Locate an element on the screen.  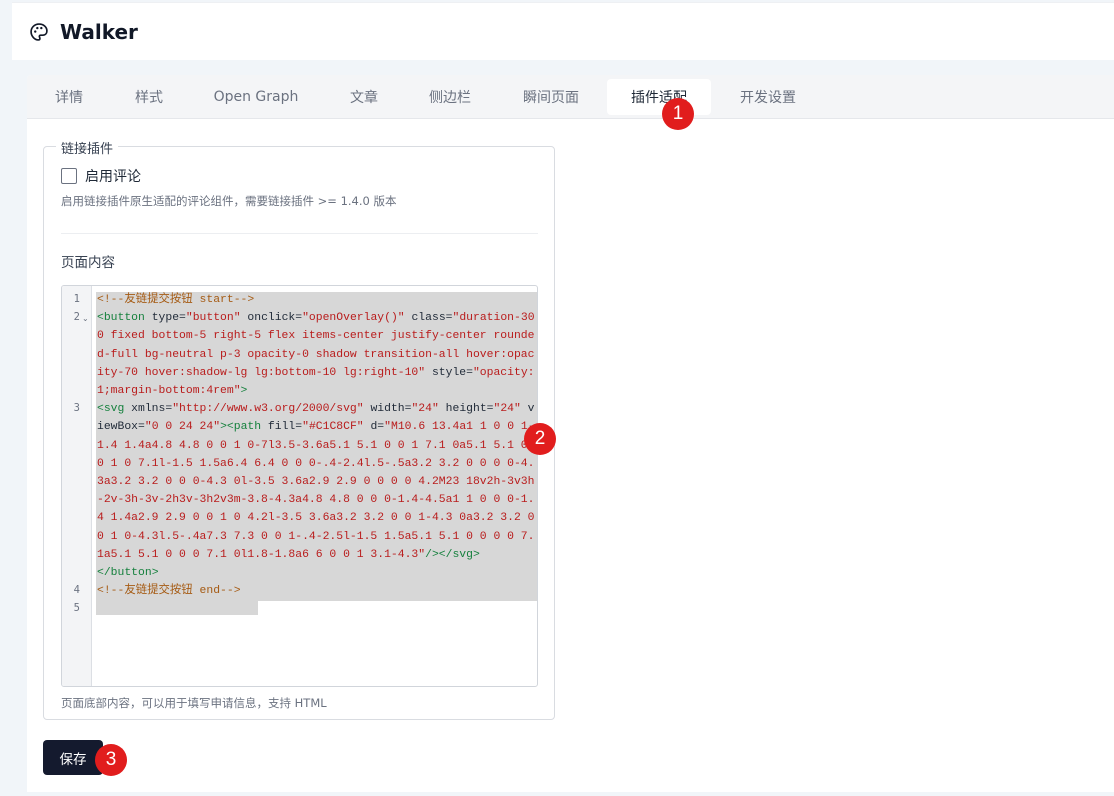
code-line: <!--友链提交按钮 end--> is located at coordinates (317, 591).